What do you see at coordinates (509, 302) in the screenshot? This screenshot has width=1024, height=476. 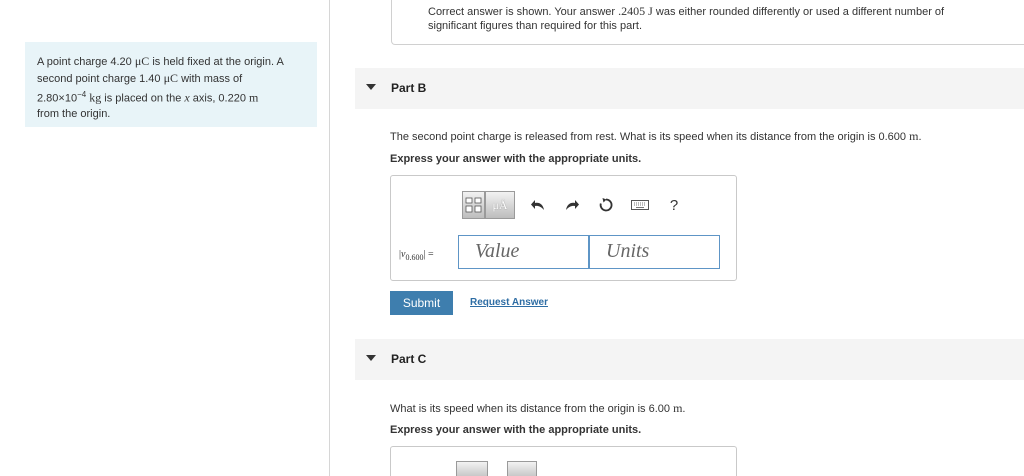 I see `request-answer-link: Request Answer` at bounding box center [509, 302].